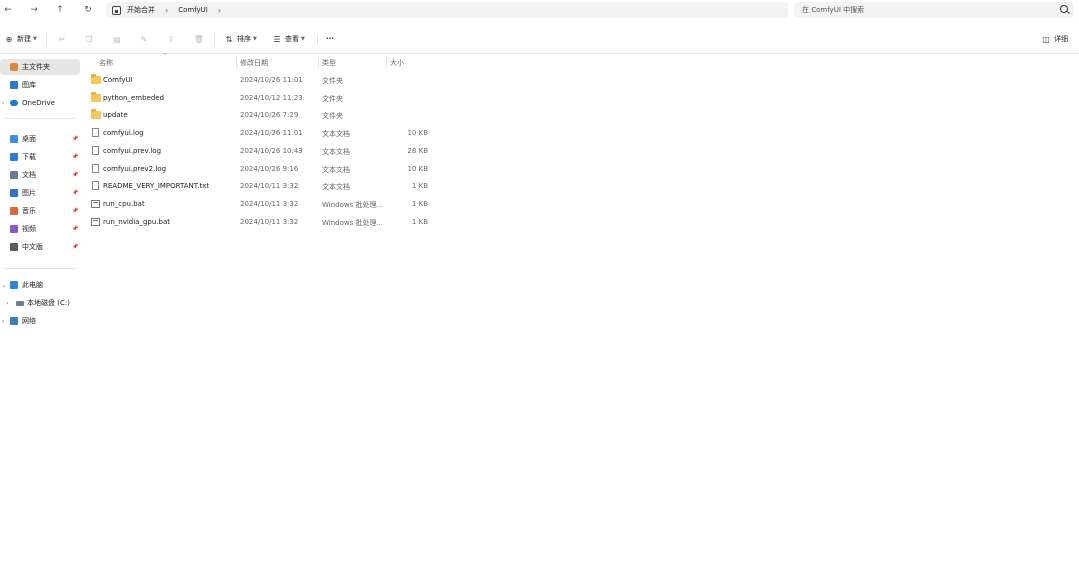  Describe the element at coordinates (329, 63) in the screenshot. I see `column-header-type: 类型` at that location.